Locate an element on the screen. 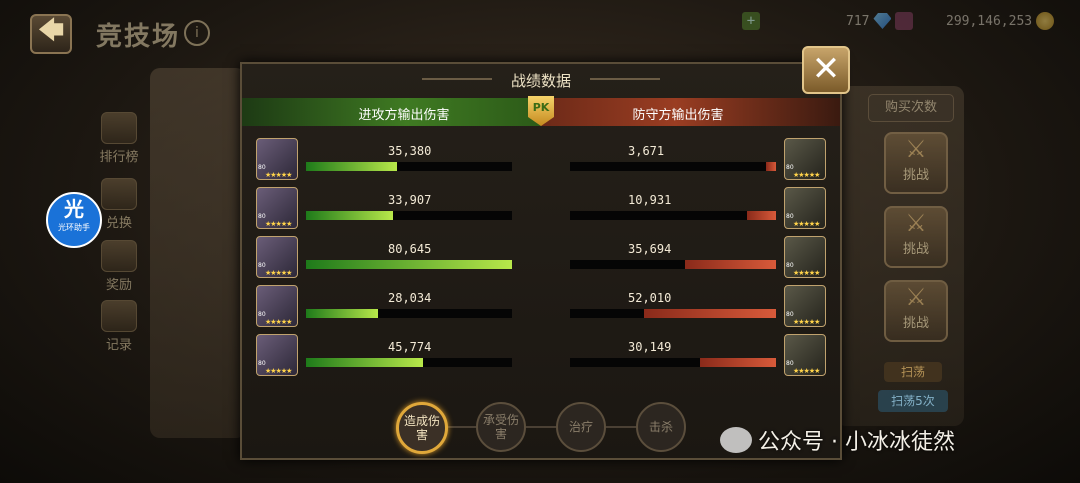 This screenshot has height=483, width=1080. sidebar-item-ranking: 排行榜 is located at coordinates (119, 138).